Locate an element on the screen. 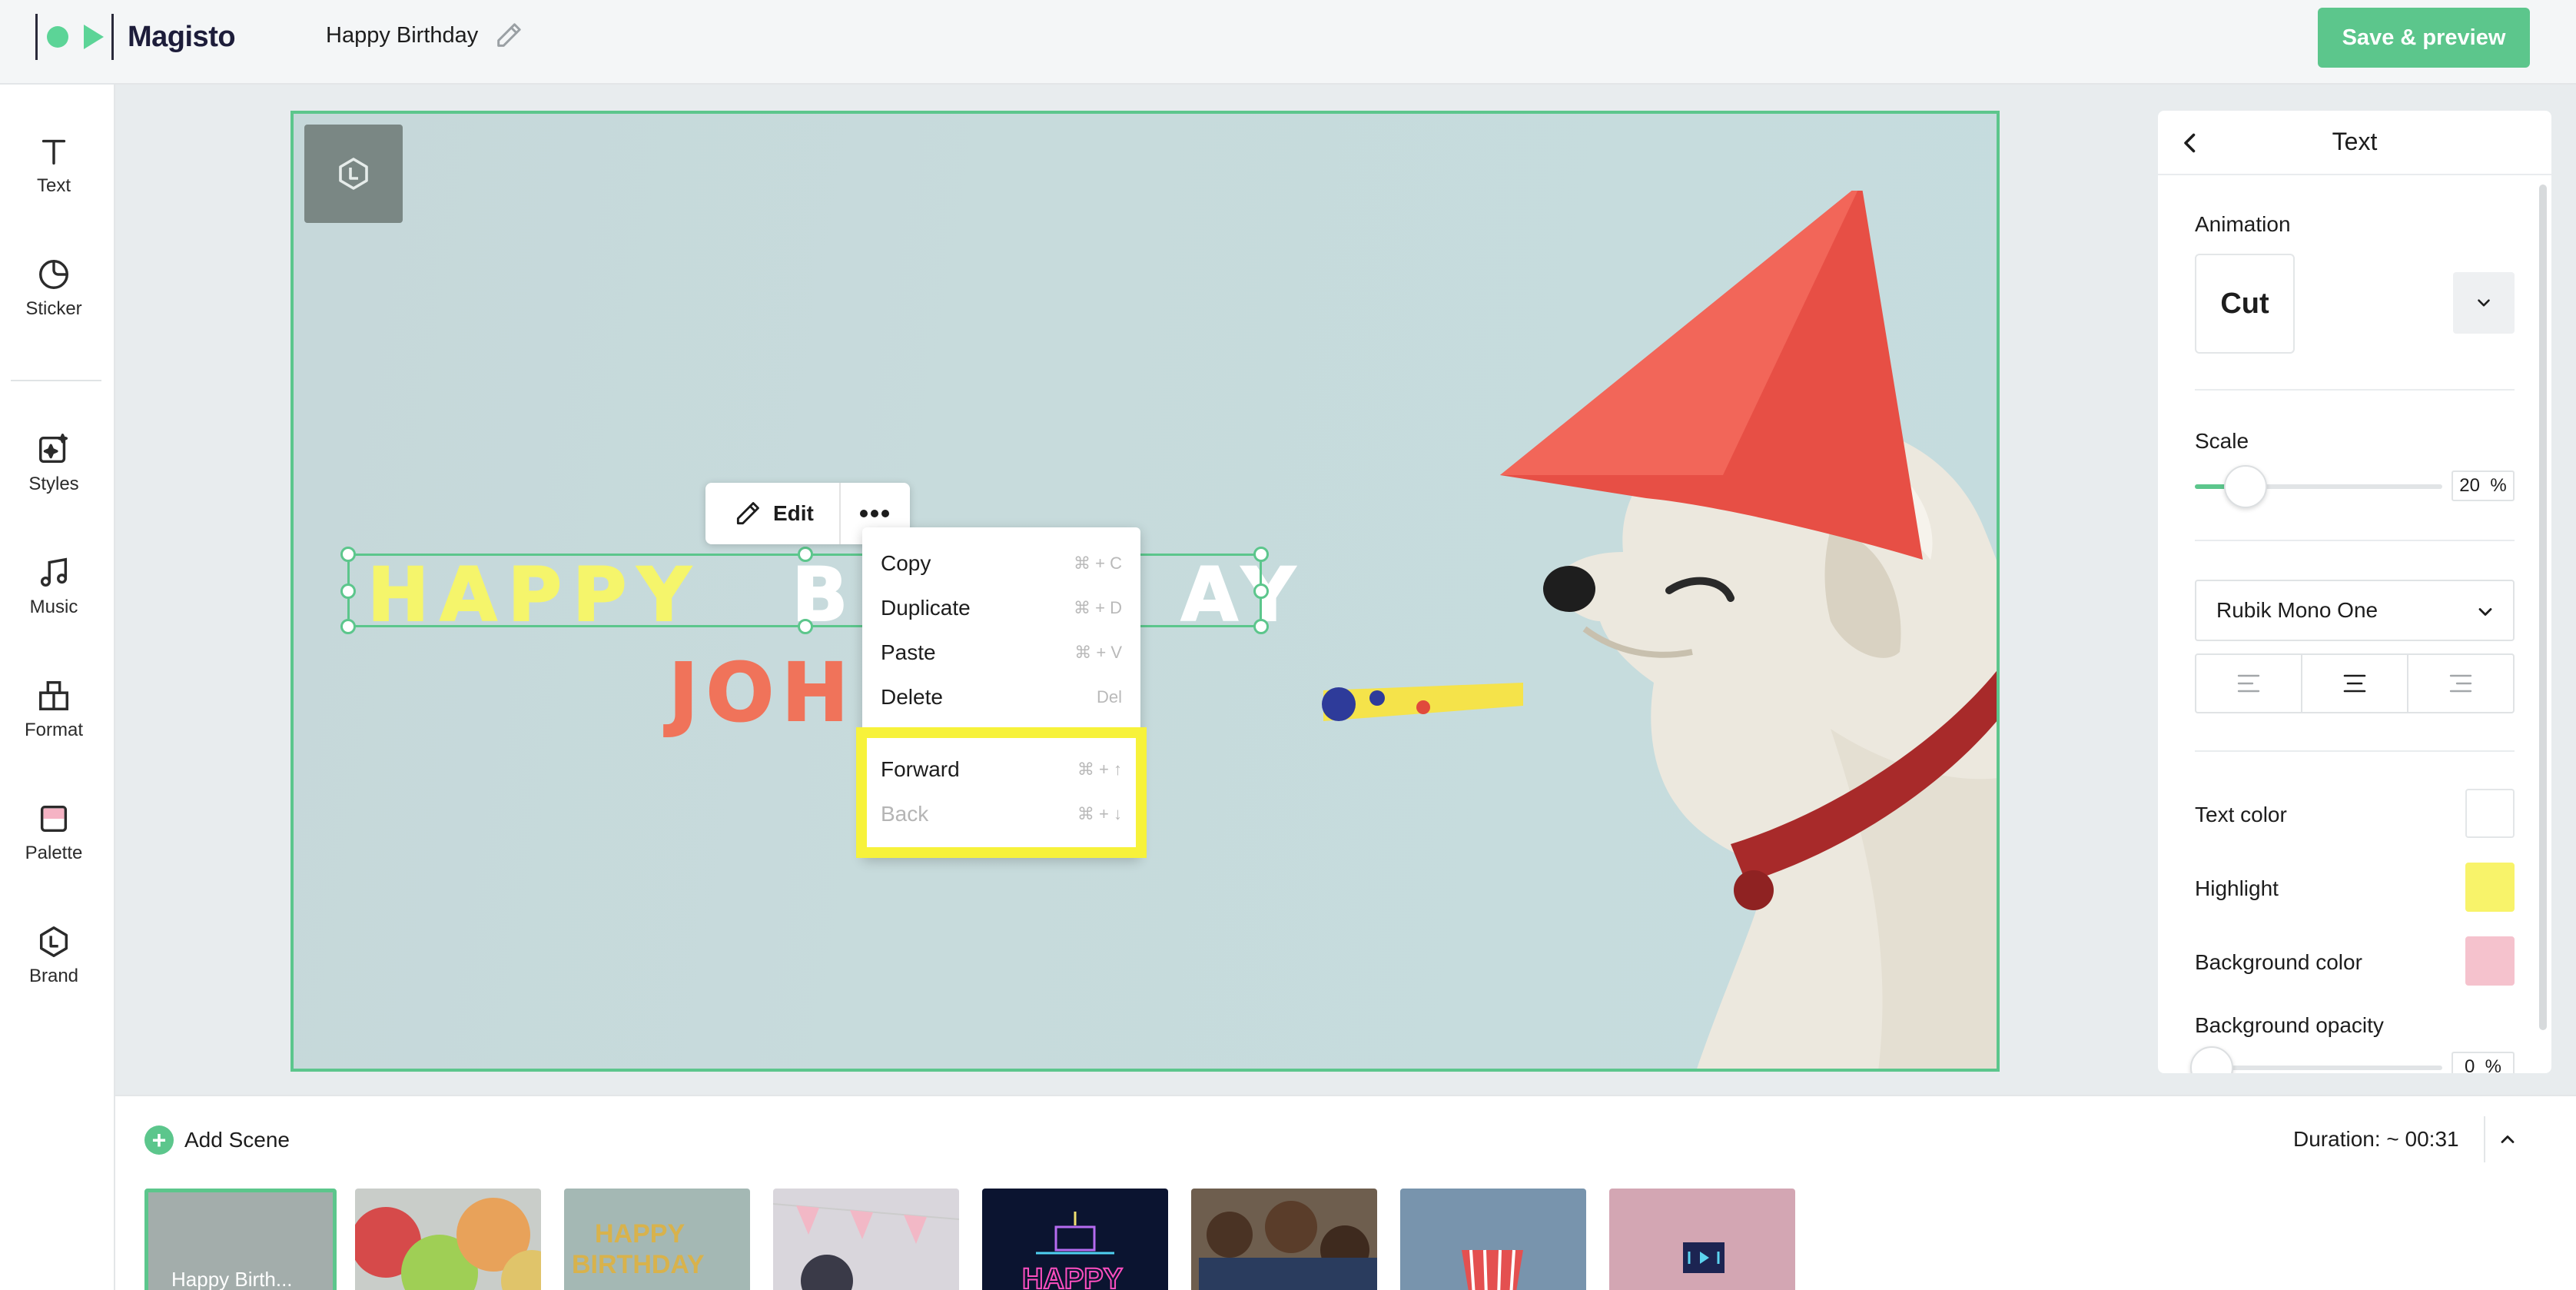  magisto-logo: Magisto is located at coordinates (135, 37).